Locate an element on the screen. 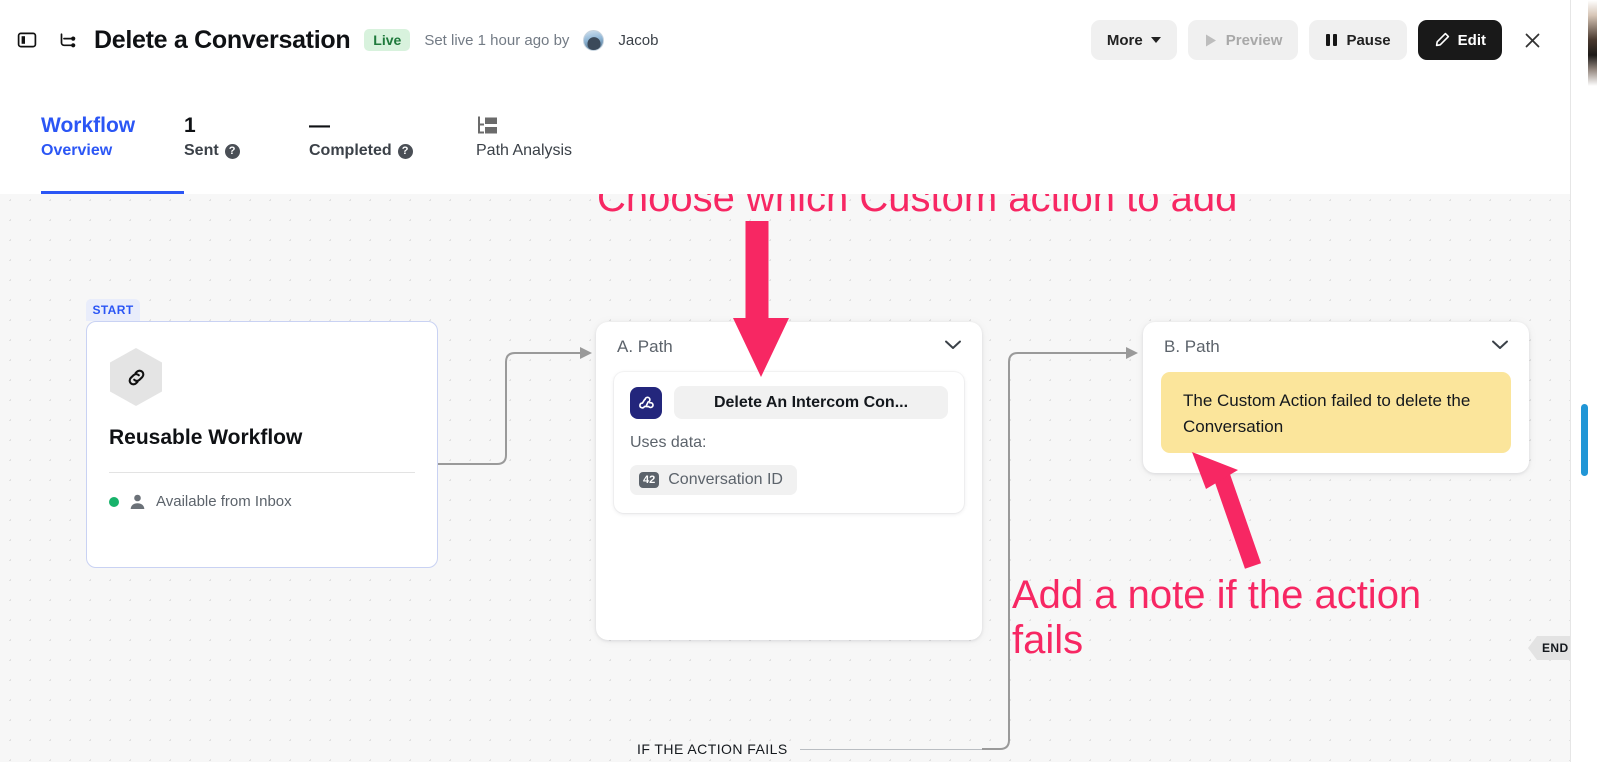 Image resolution: width=1600 pixels, height=762 pixels. tab-path-analysis: Path Analysis is located at coordinates (556, 137).